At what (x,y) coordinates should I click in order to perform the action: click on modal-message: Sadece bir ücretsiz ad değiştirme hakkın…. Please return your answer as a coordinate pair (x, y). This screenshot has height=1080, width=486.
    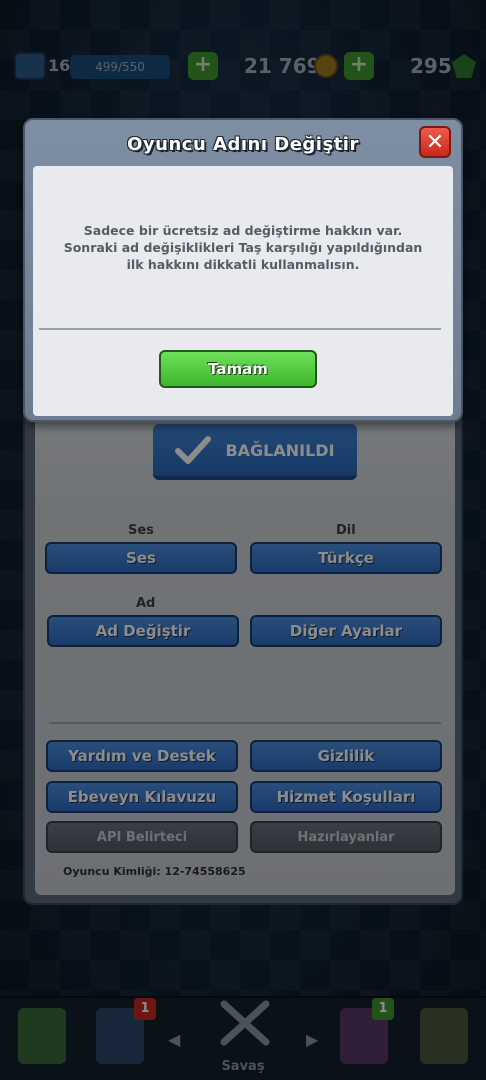
    Looking at the image, I should click on (243, 247).